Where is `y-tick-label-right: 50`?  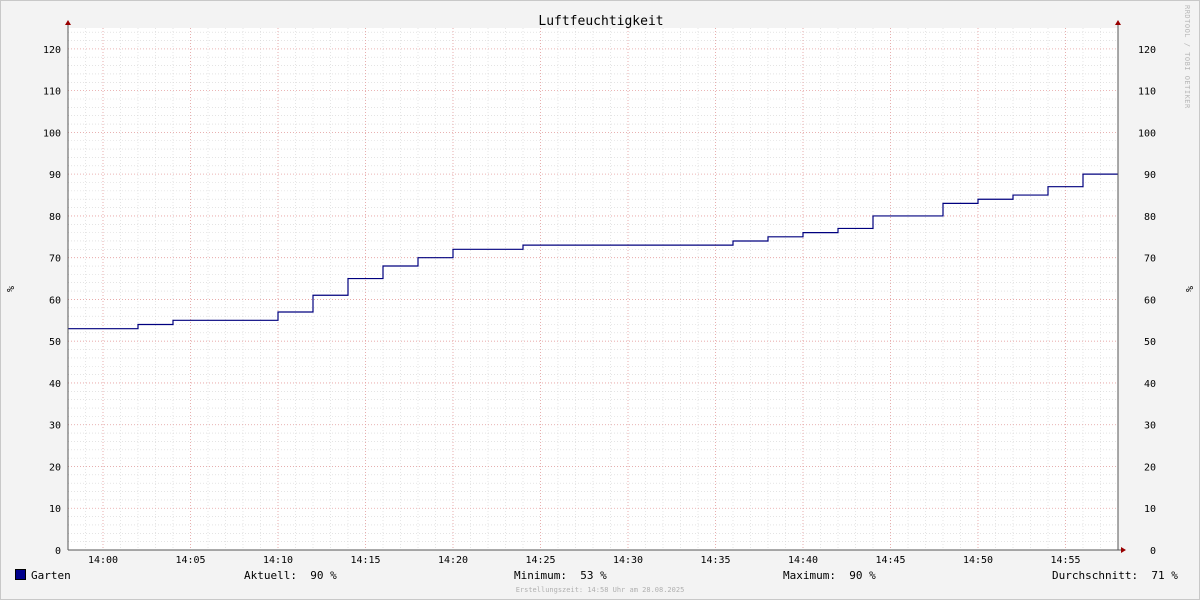 y-tick-label-right: 50 is located at coordinates (1150, 342).